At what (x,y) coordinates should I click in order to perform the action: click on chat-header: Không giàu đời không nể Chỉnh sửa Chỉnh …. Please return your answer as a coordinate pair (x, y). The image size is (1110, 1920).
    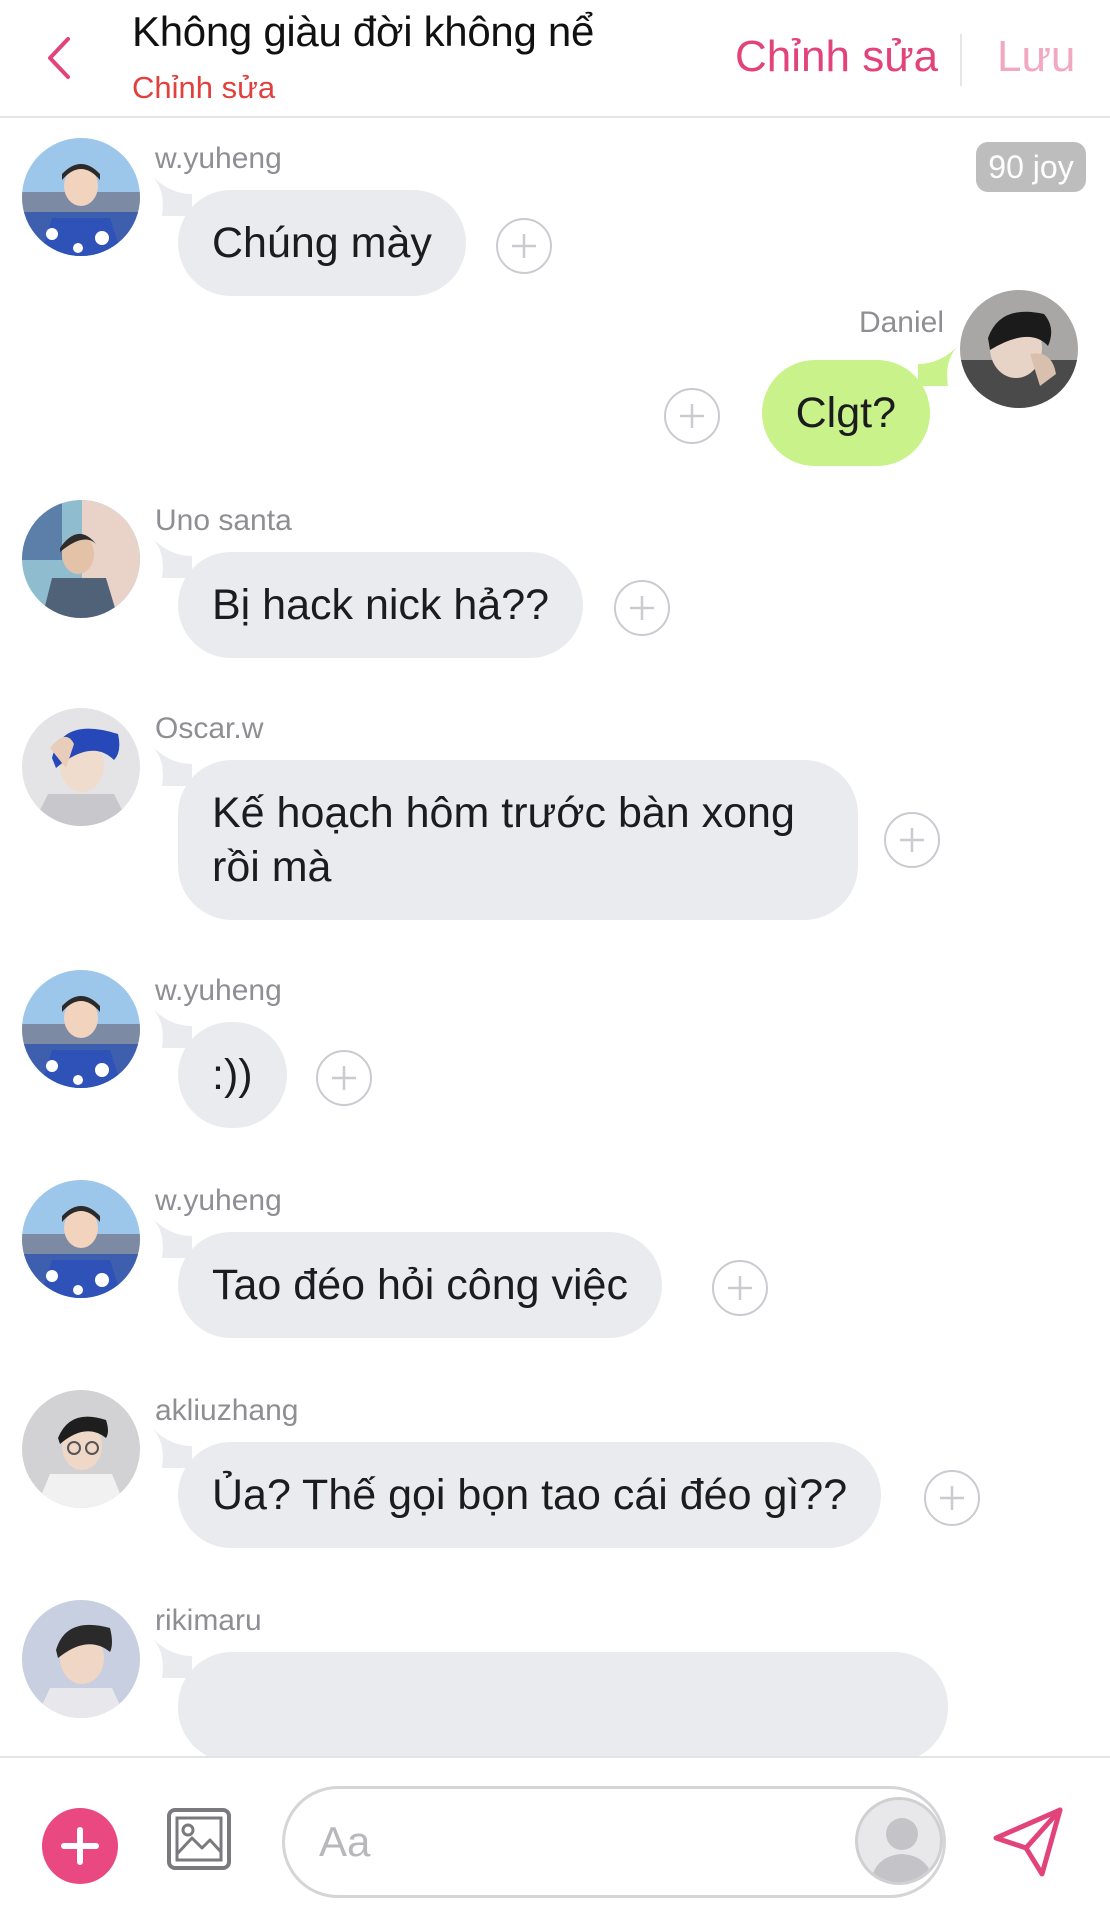
    Looking at the image, I should click on (555, 59).